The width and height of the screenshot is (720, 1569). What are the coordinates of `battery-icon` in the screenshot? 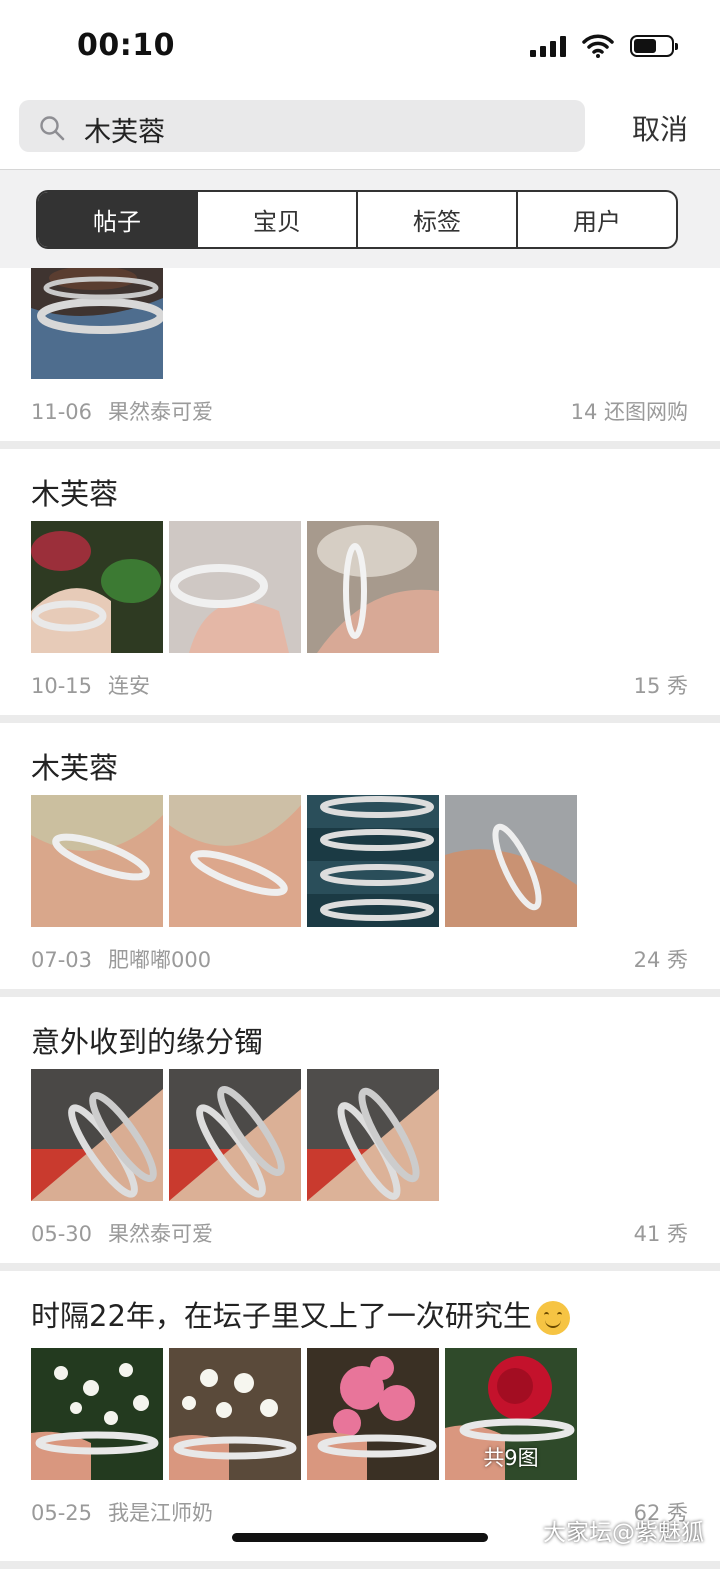 It's located at (654, 46).